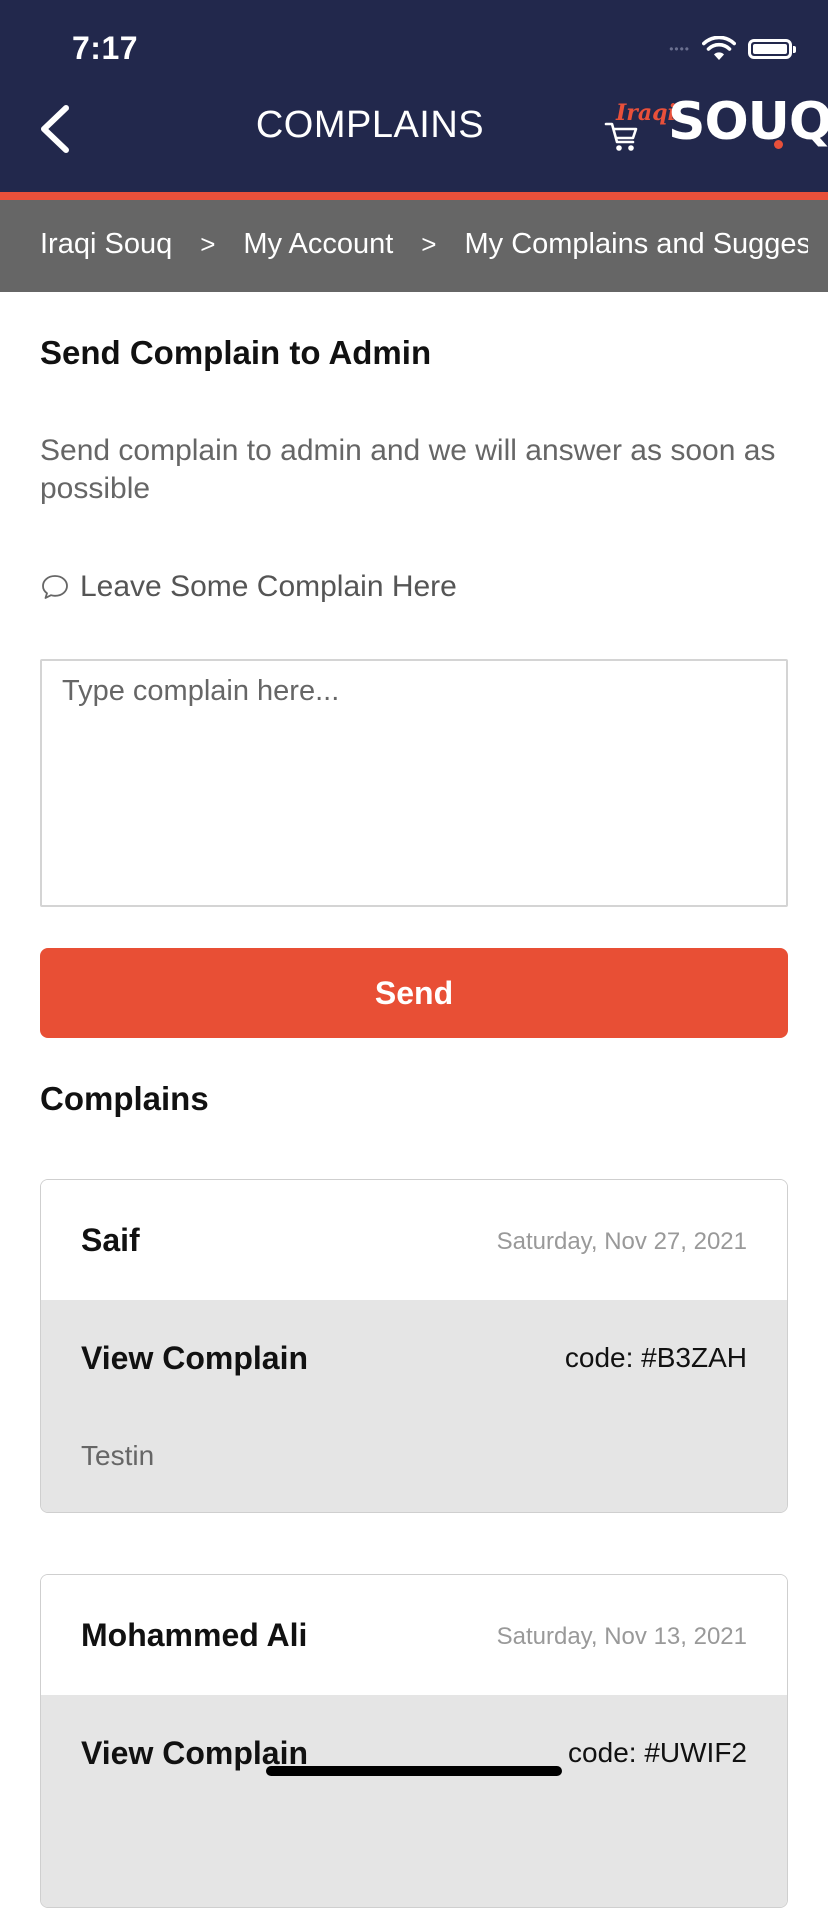 The height and width of the screenshot is (1908, 828). I want to click on complain-code: code: #B3ZAH, so click(655, 1357).